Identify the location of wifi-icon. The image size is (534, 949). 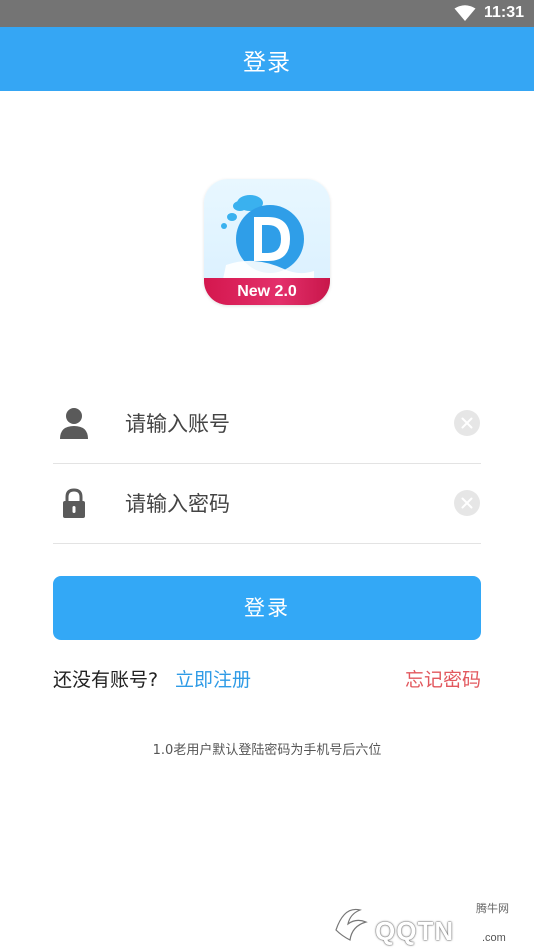
(465, 13).